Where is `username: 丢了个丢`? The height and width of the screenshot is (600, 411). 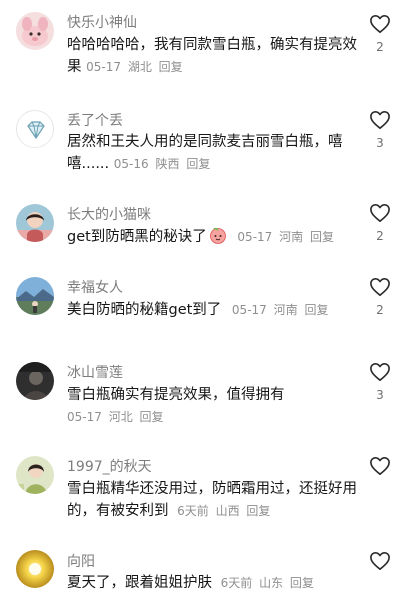 username: 丢了个丢 is located at coordinates (95, 120).